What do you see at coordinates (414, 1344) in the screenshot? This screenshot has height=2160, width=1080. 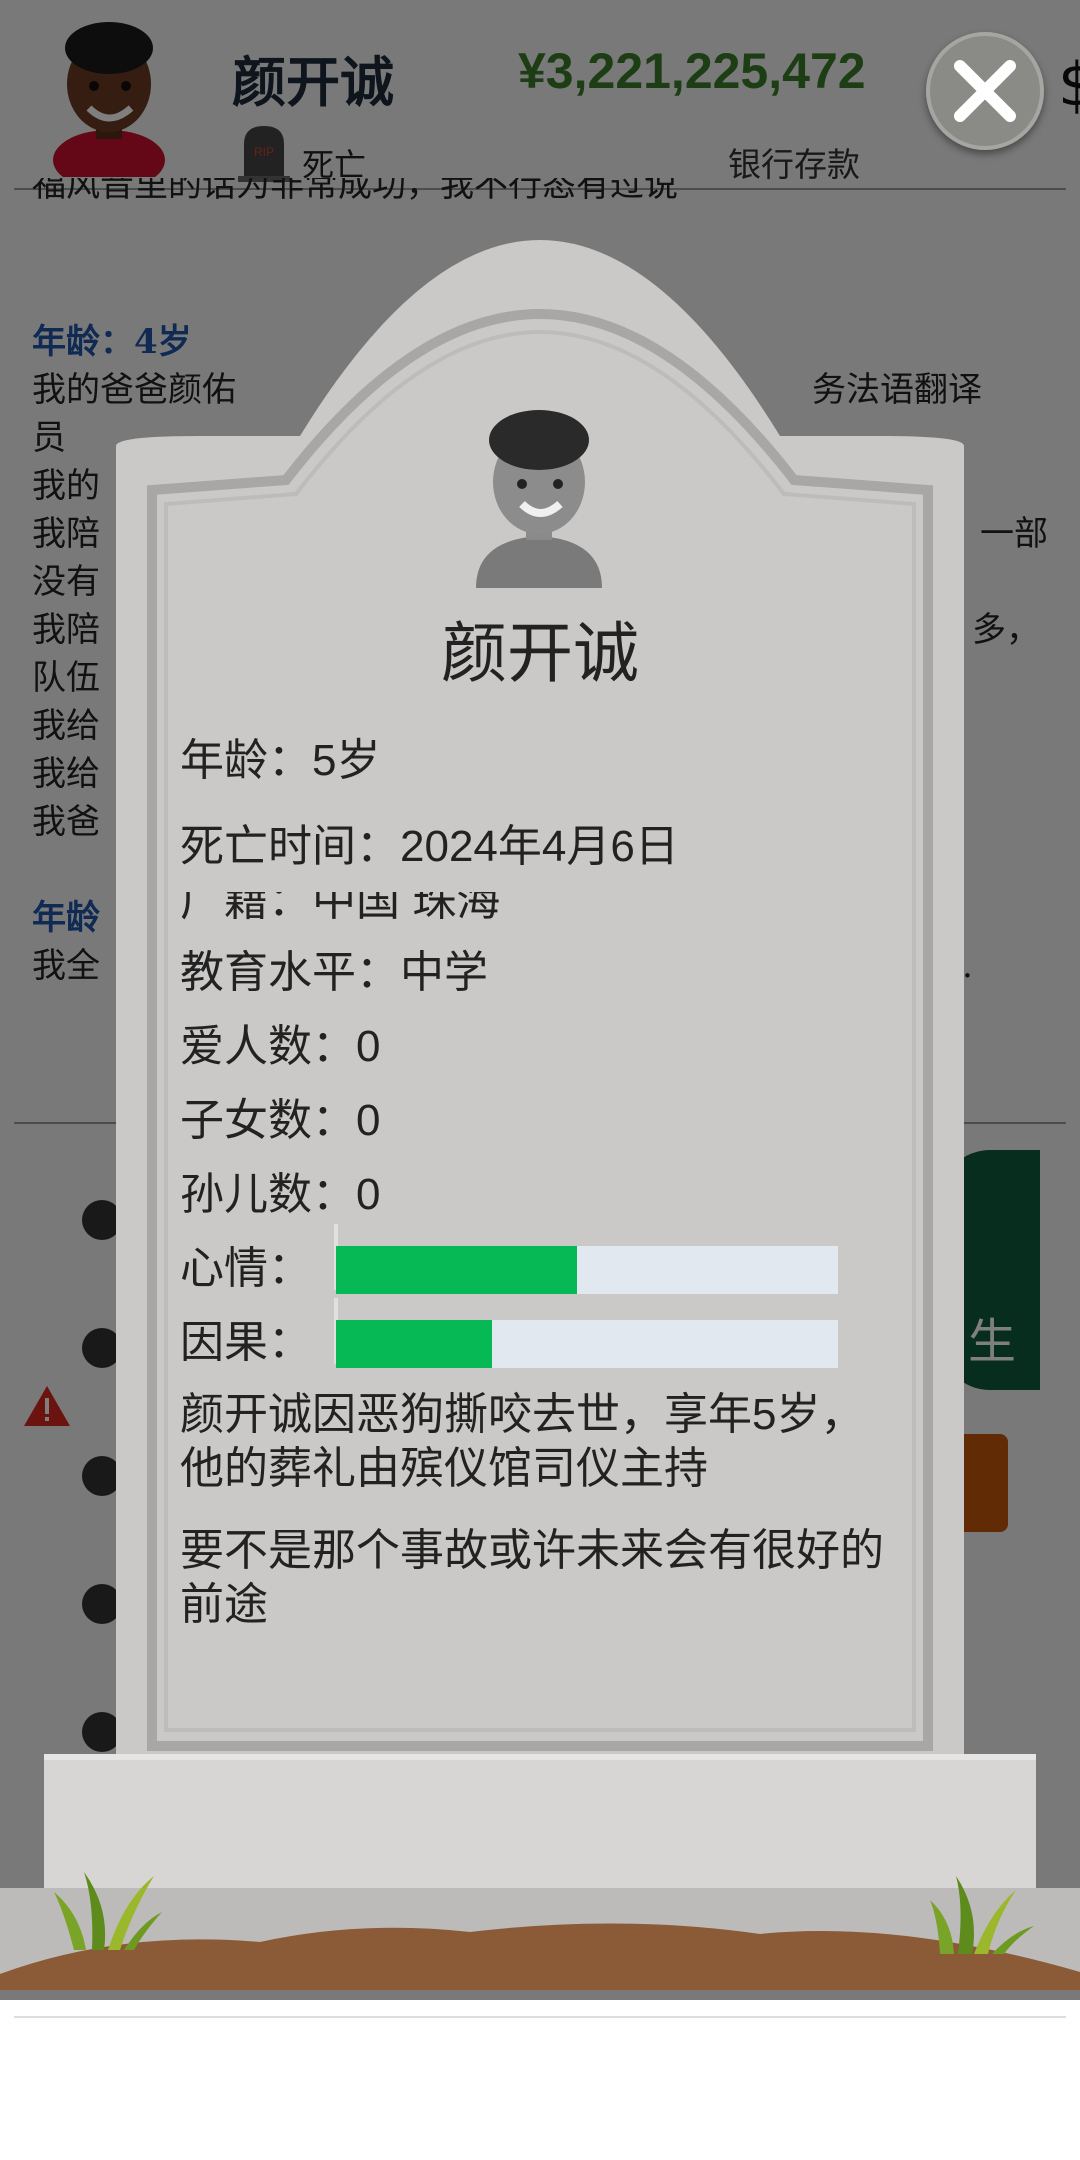 I see `karma-bar-fill` at bounding box center [414, 1344].